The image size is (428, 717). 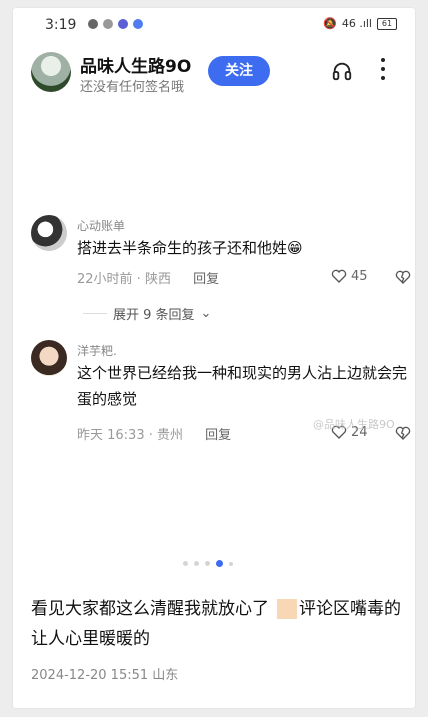 I want to click on post-date-location: 2024-12-20 15:51 山东, so click(x=105, y=675).